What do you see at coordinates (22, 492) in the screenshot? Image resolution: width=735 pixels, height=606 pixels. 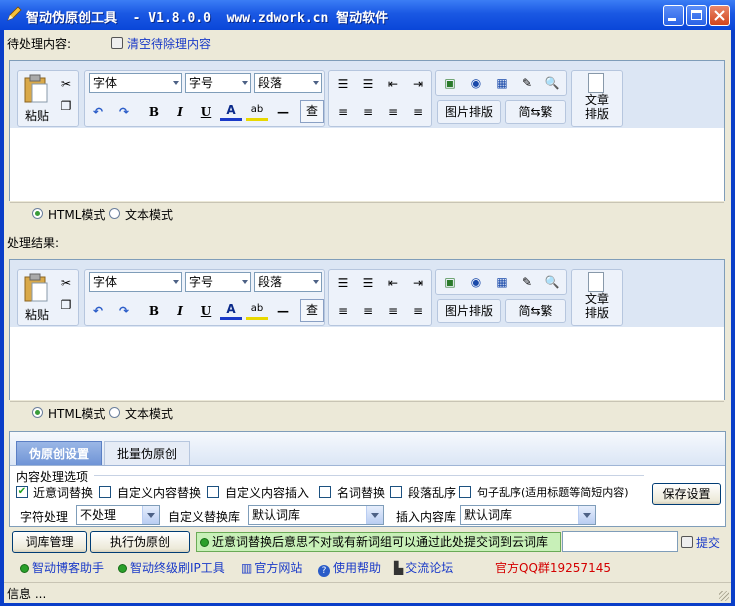 I see `near-synonym-checkbox: ✔` at bounding box center [22, 492].